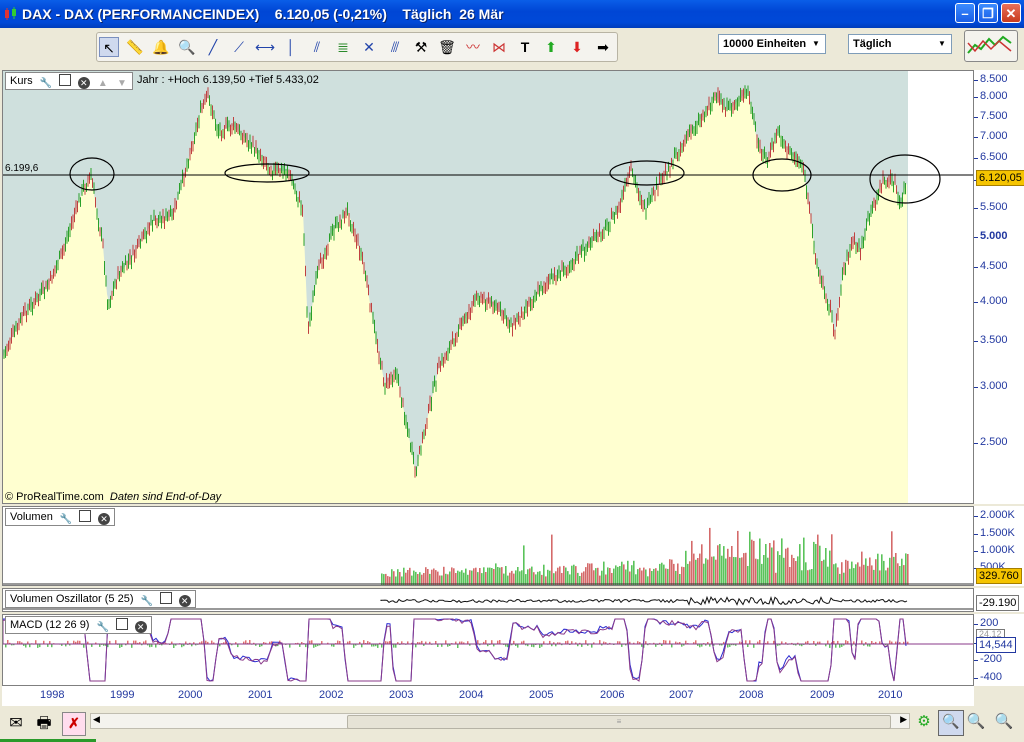  I want to click on wave-pattern-icon: 〰, so click(473, 47).